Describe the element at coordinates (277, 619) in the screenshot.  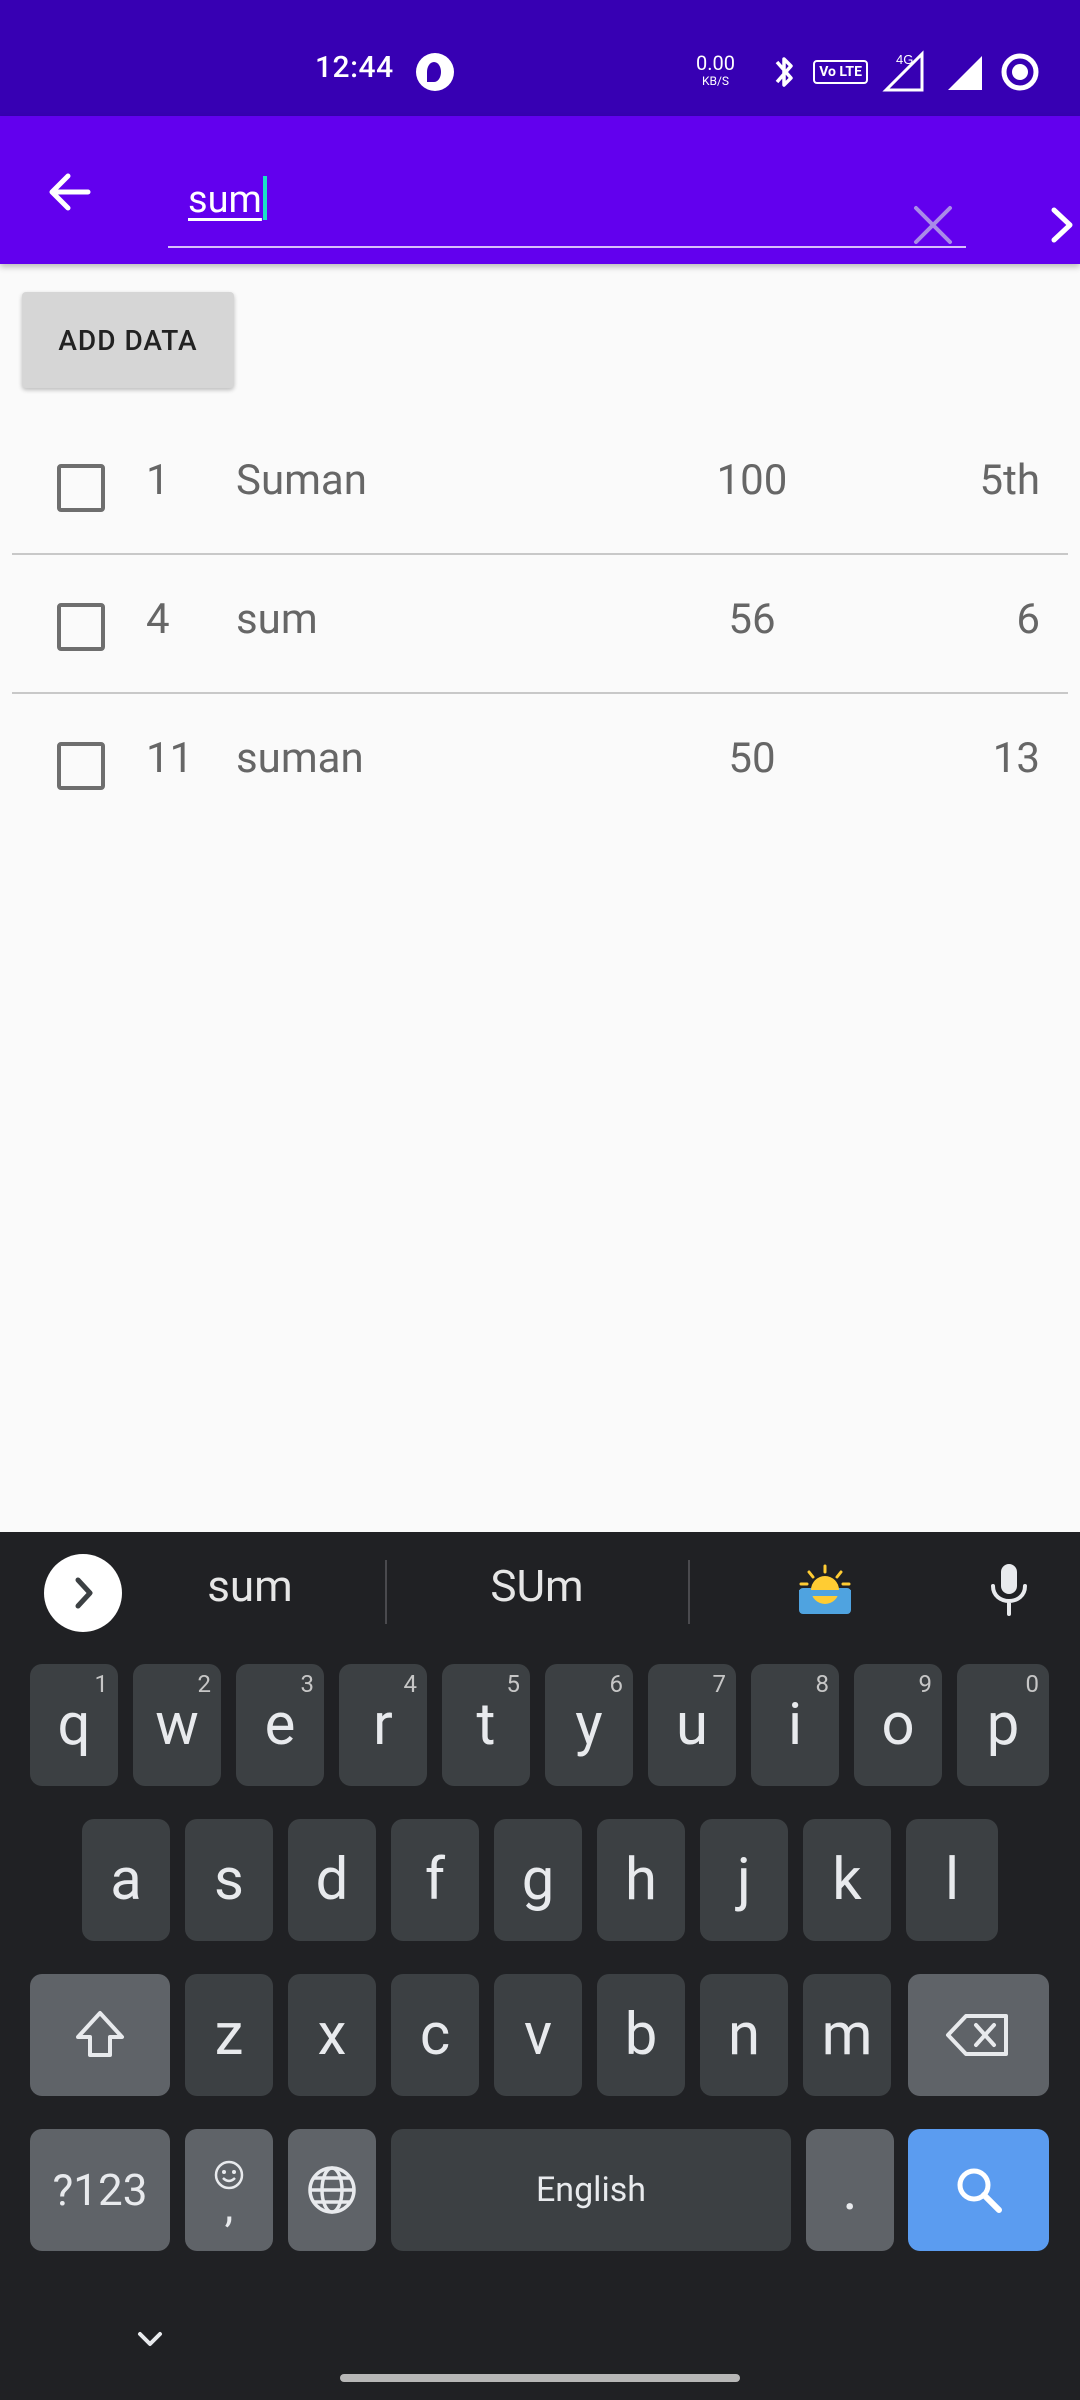
I see `row-name: sum` at that location.